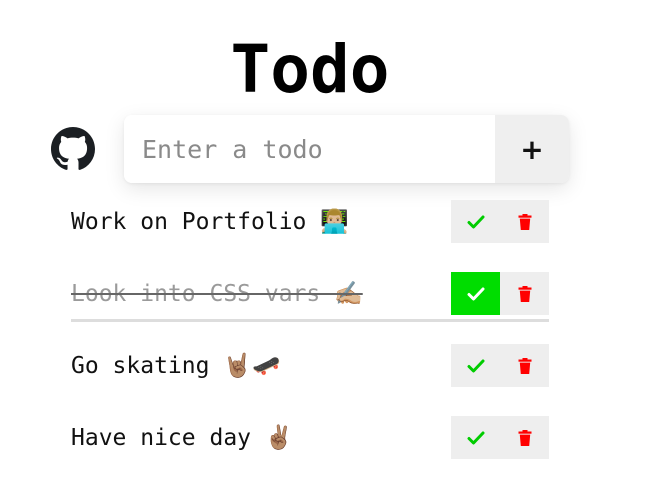 Image resolution: width=650 pixels, height=488 pixels. Describe the element at coordinates (217, 294) in the screenshot. I see `todo-text: Look into CSS vars ✍🏼` at that location.